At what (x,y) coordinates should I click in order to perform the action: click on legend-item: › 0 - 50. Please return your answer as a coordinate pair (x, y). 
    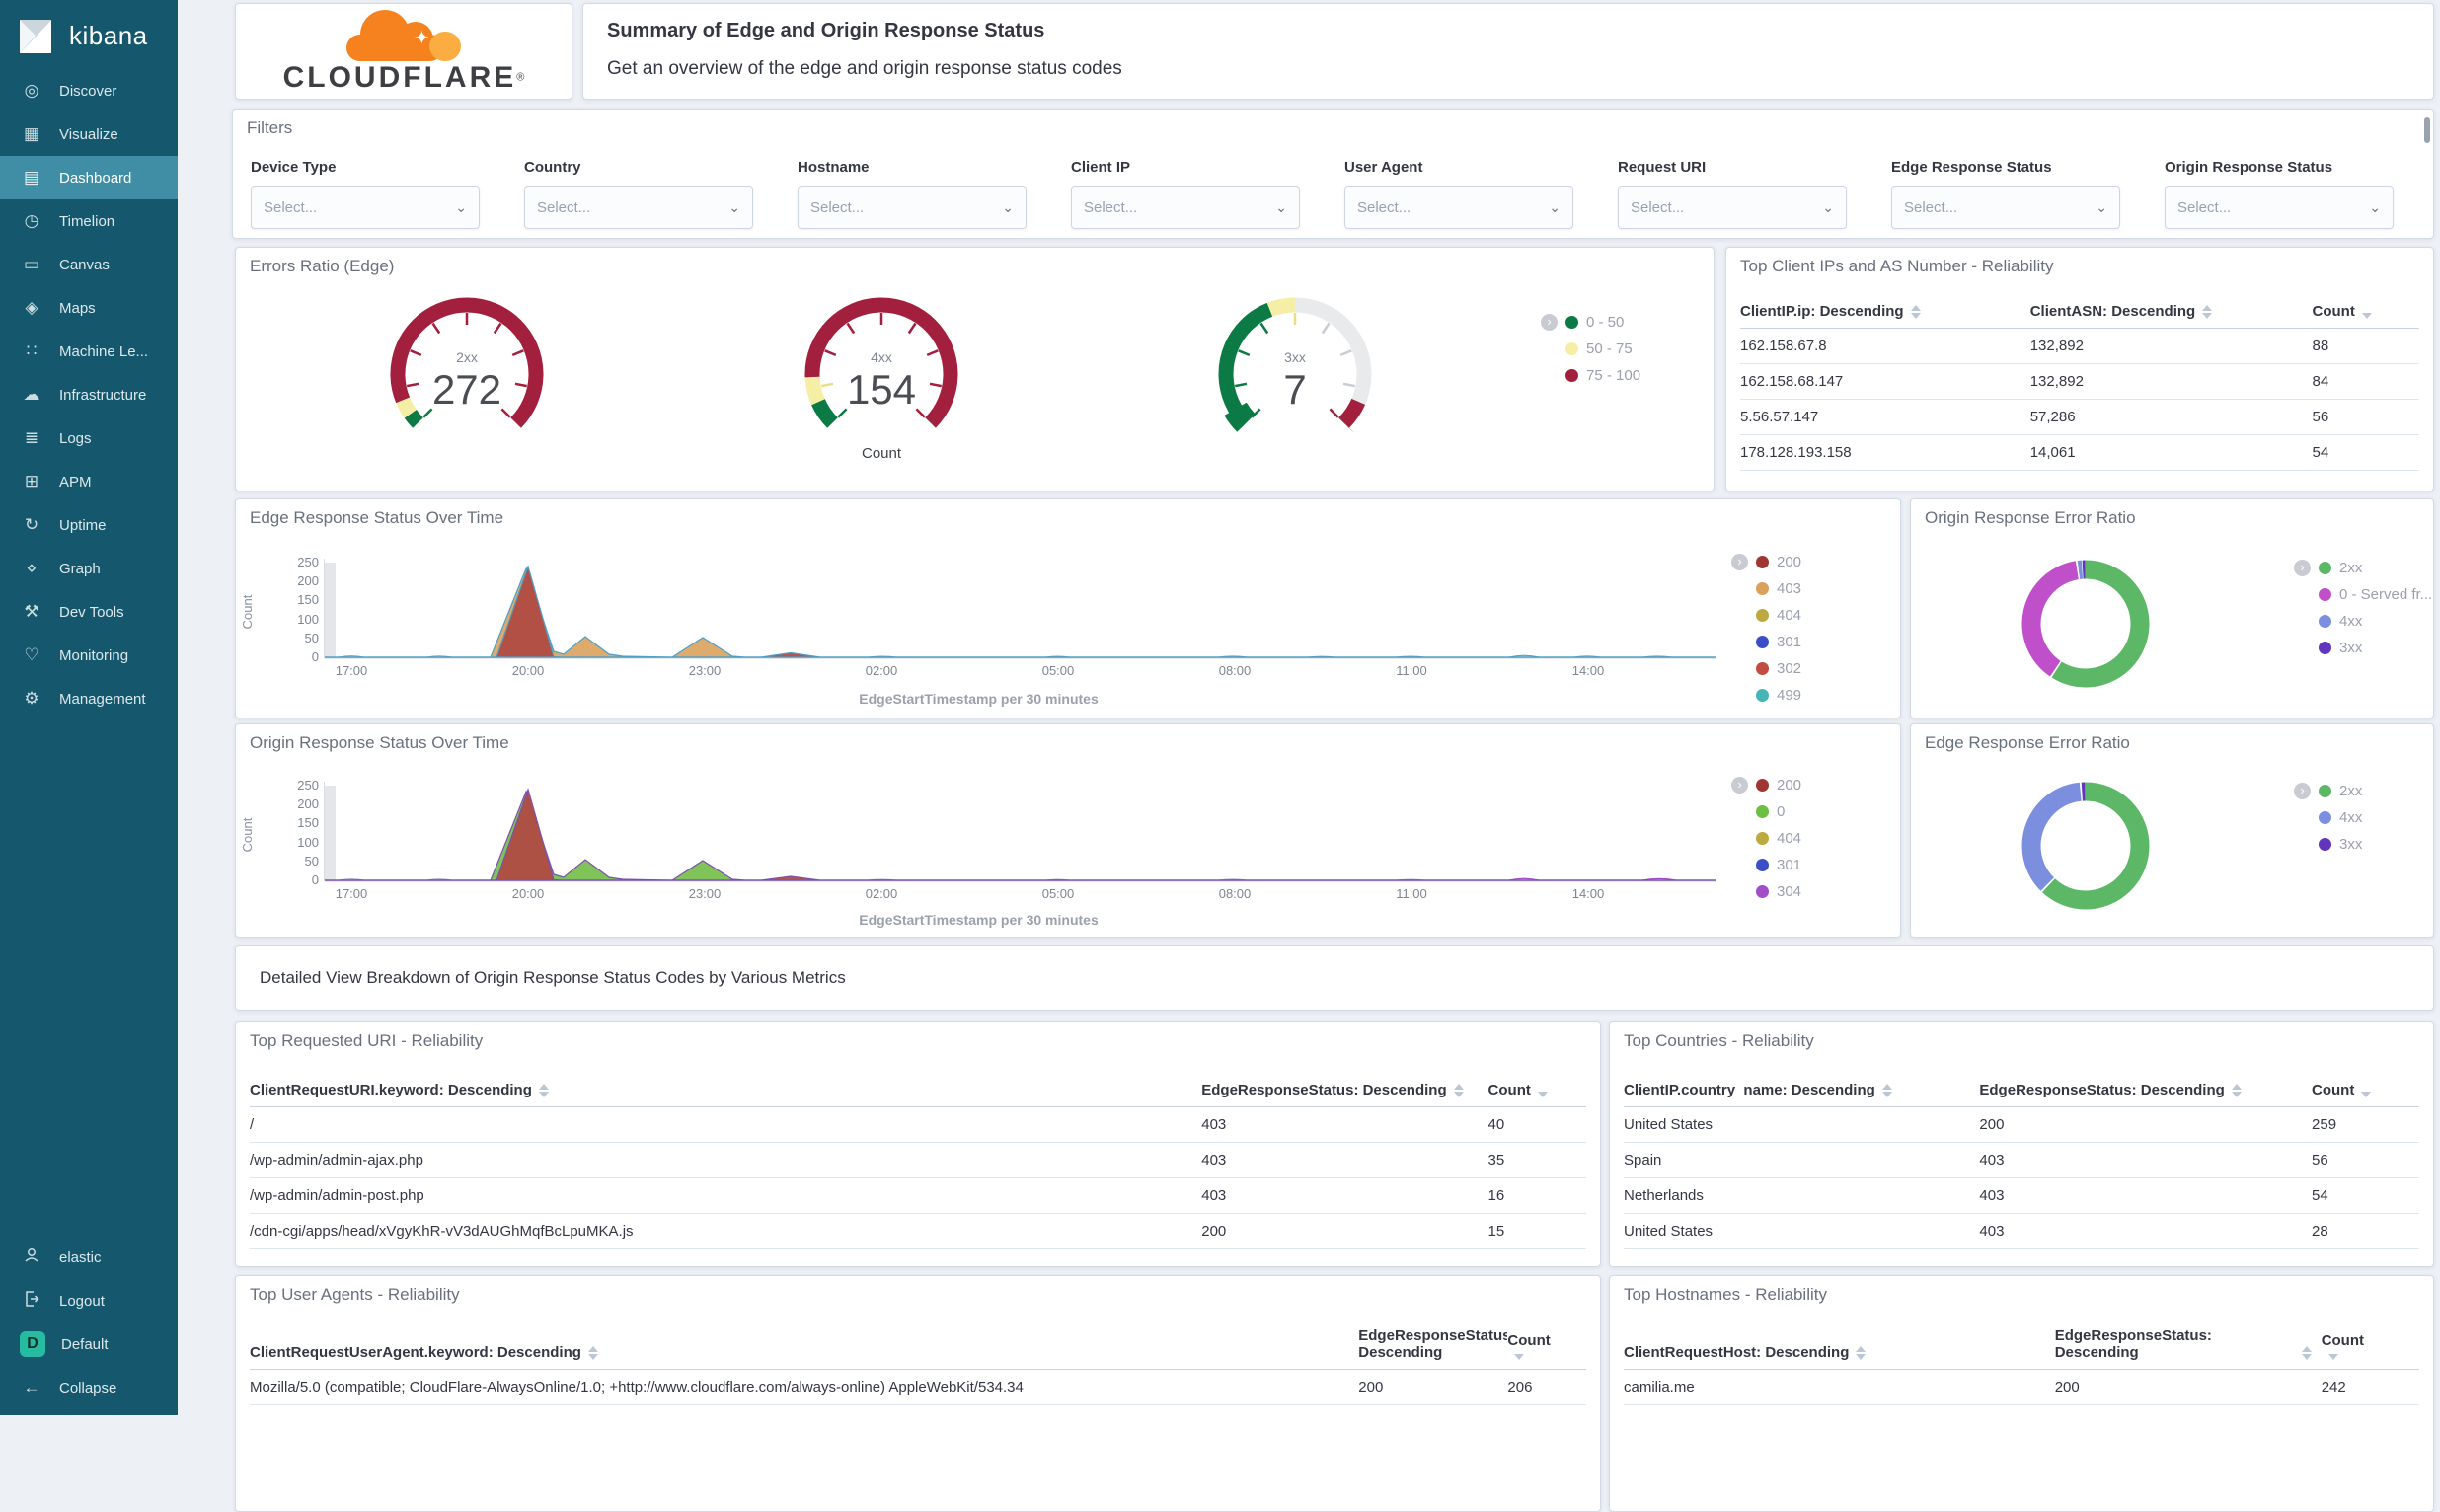
    Looking at the image, I should click on (1591, 322).